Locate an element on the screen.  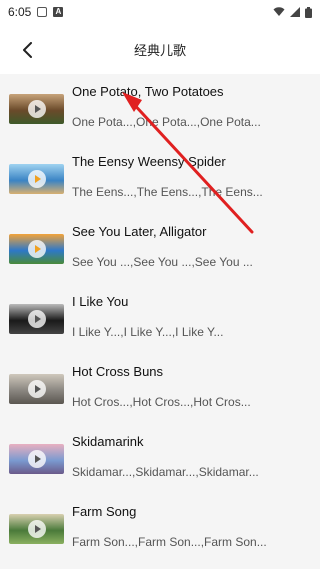
song-title: Hot Cross Buns is located at coordinates (118, 371).